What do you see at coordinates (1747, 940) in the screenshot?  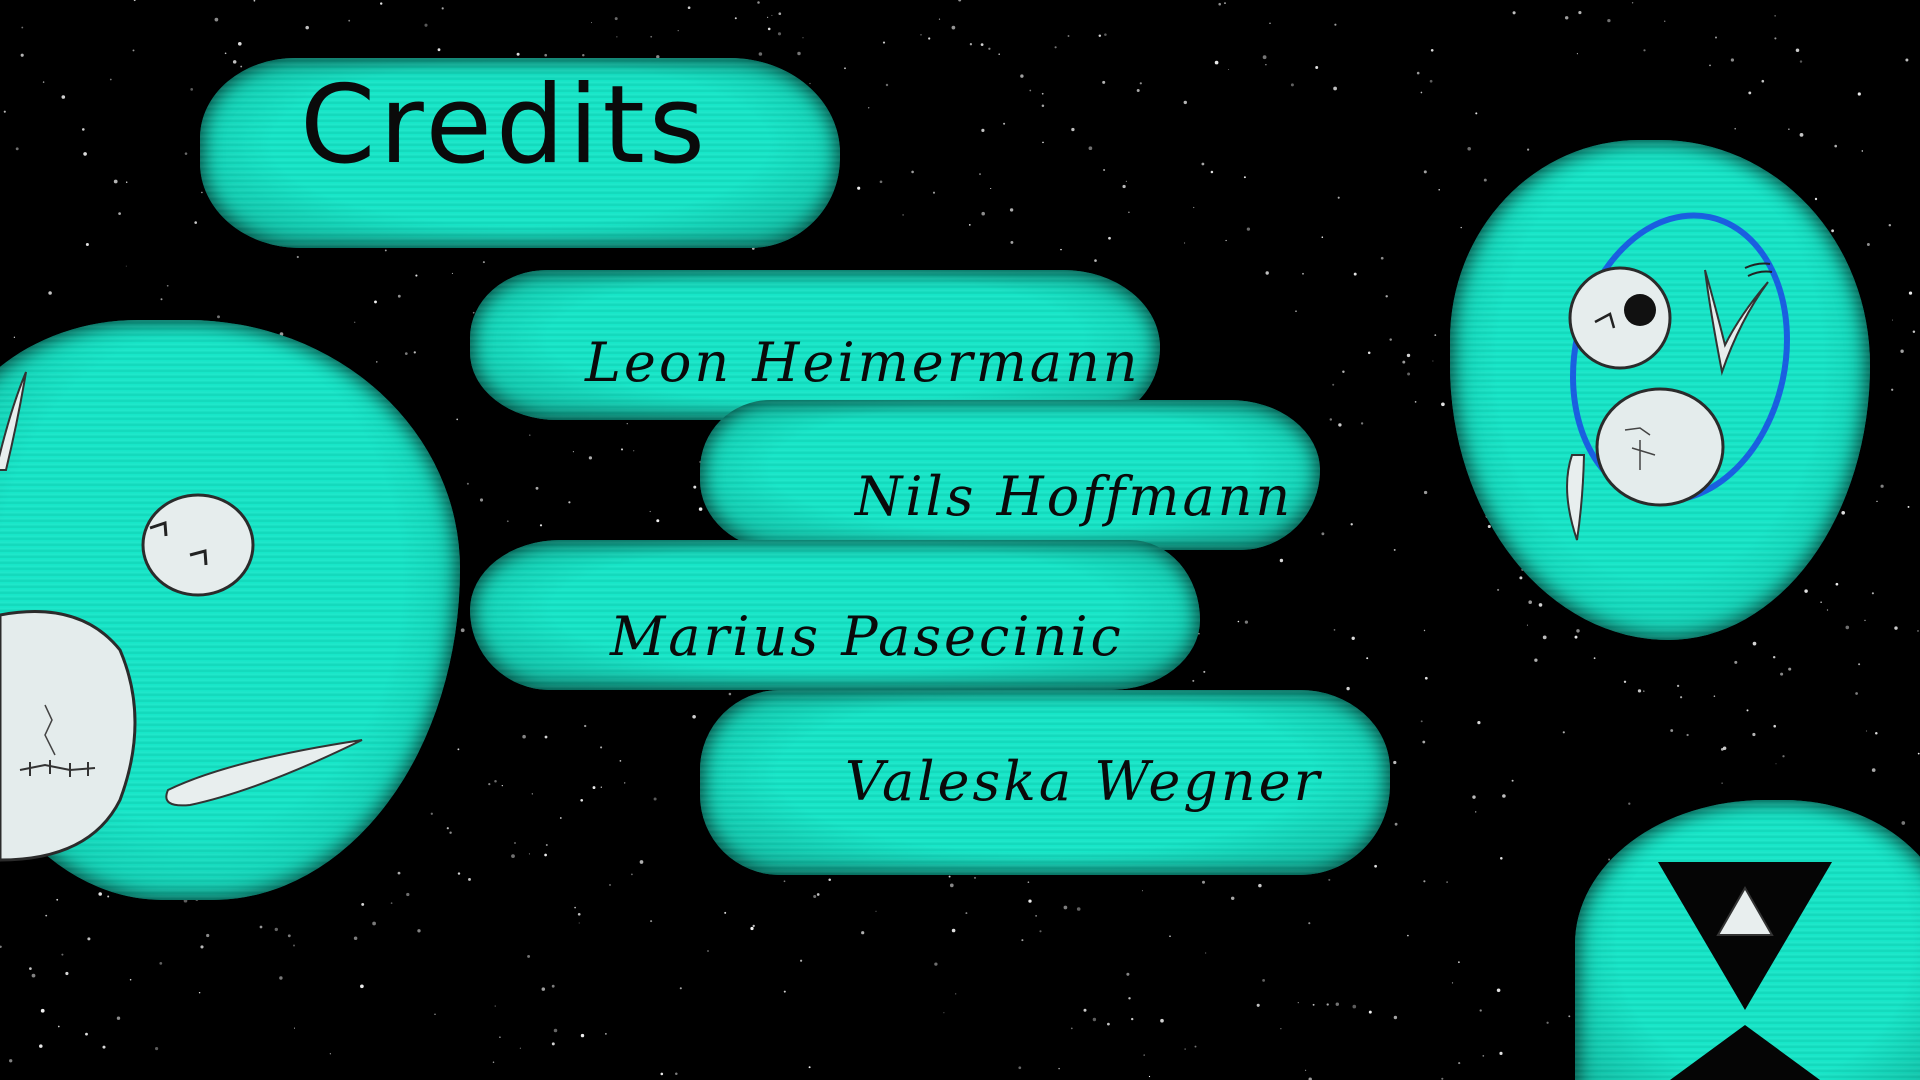 I see `back-button-blob` at bounding box center [1747, 940].